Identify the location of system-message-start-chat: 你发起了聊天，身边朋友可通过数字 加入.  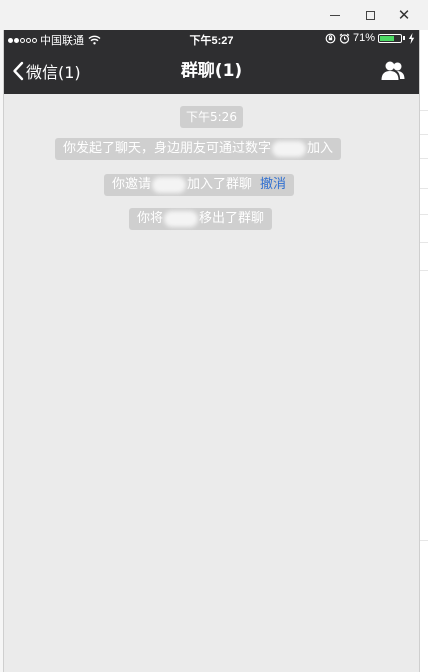
(198, 149).